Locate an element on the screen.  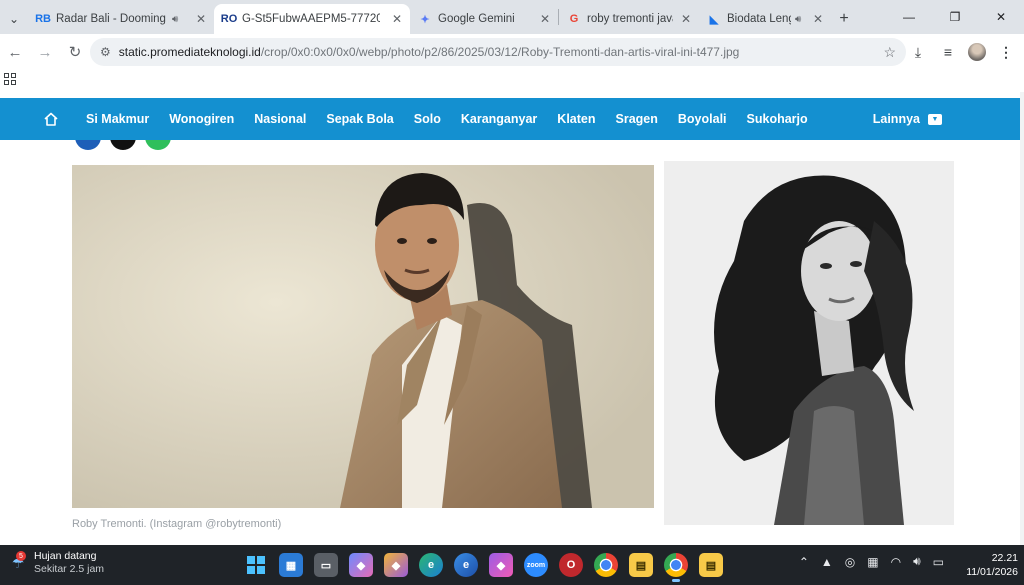
copilot-icon: ◆ is located at coordinates (361, 565).